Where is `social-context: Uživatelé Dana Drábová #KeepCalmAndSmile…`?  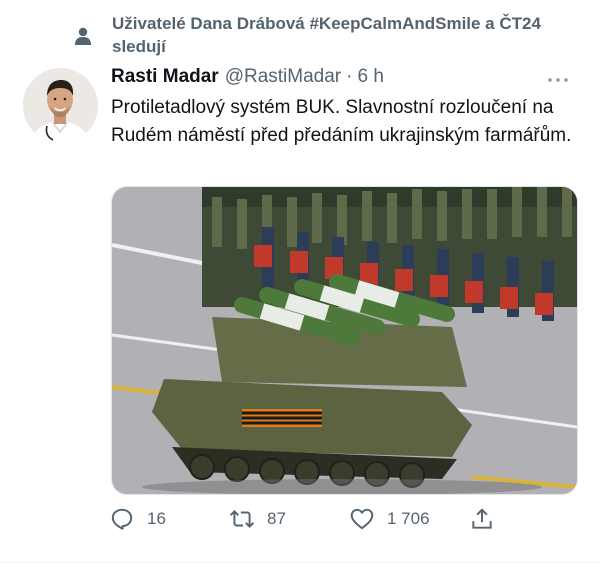
social-context: Uživatelé Dana Drábová #KeepCalmAndSmile… is located at coordinates (315, 35).